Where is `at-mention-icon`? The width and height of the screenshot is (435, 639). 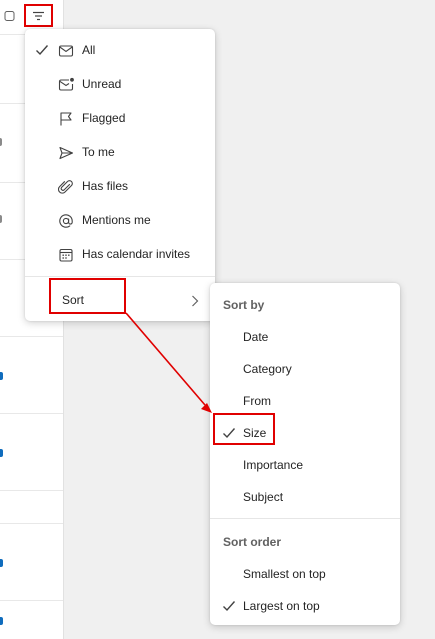
at-mention-icon is located at coordinates (66, 221).